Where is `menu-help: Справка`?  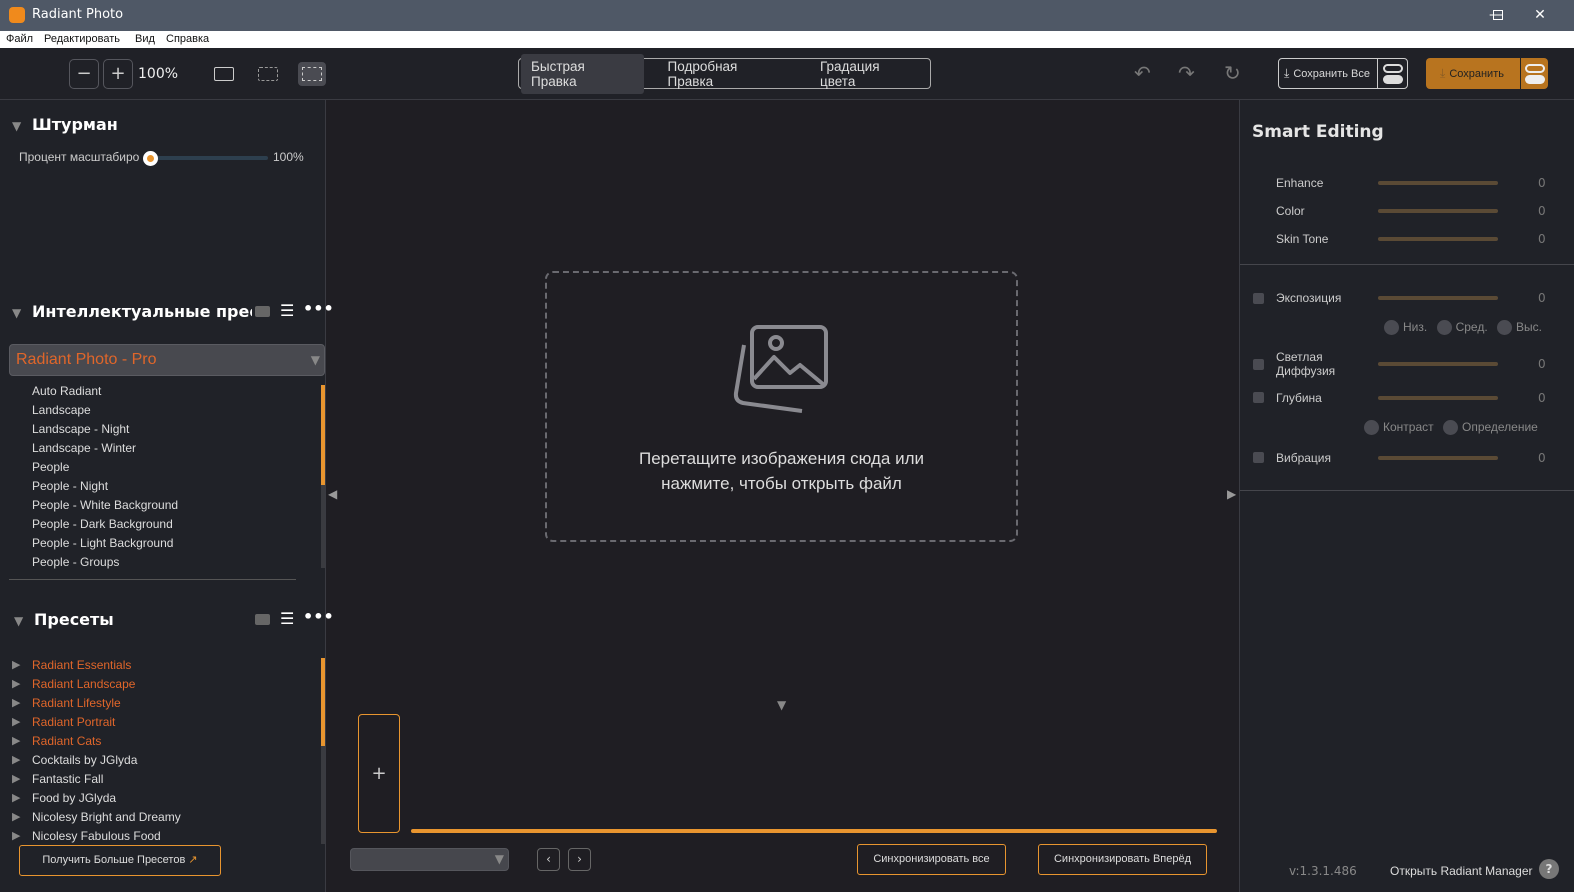
menu-help: Справка is located at coordinates (187, 39).